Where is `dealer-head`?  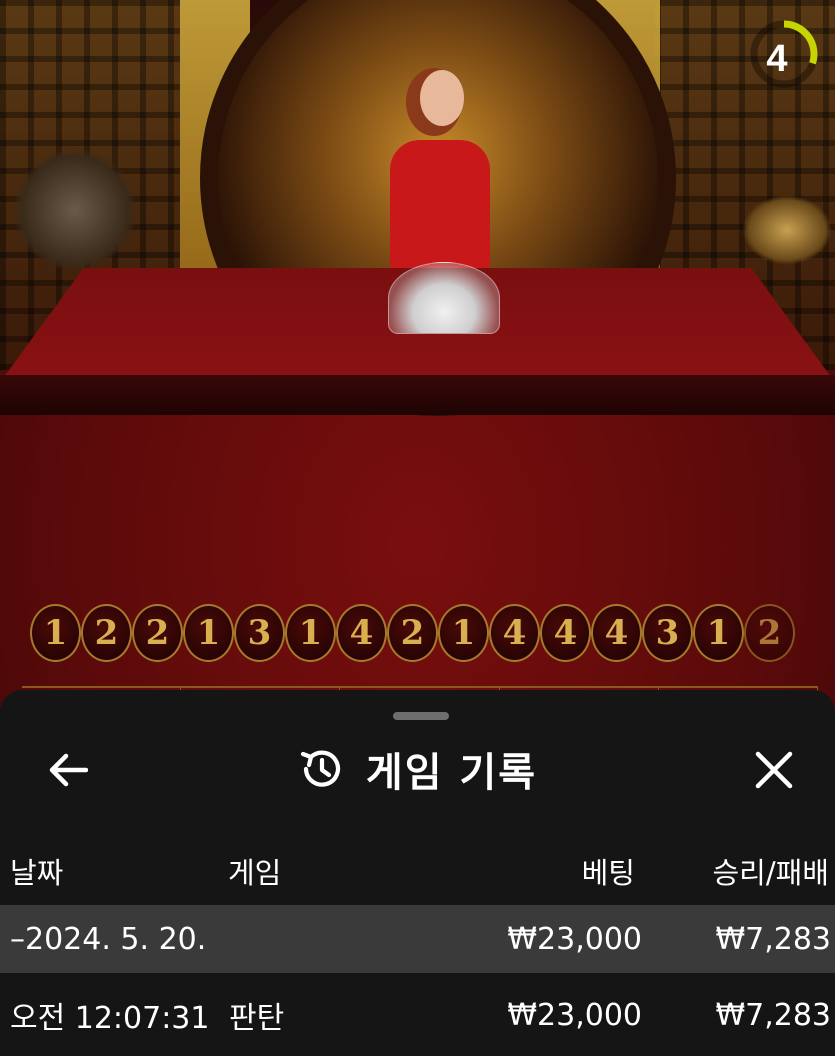 dealer-head is located at coordinates (442, 98).